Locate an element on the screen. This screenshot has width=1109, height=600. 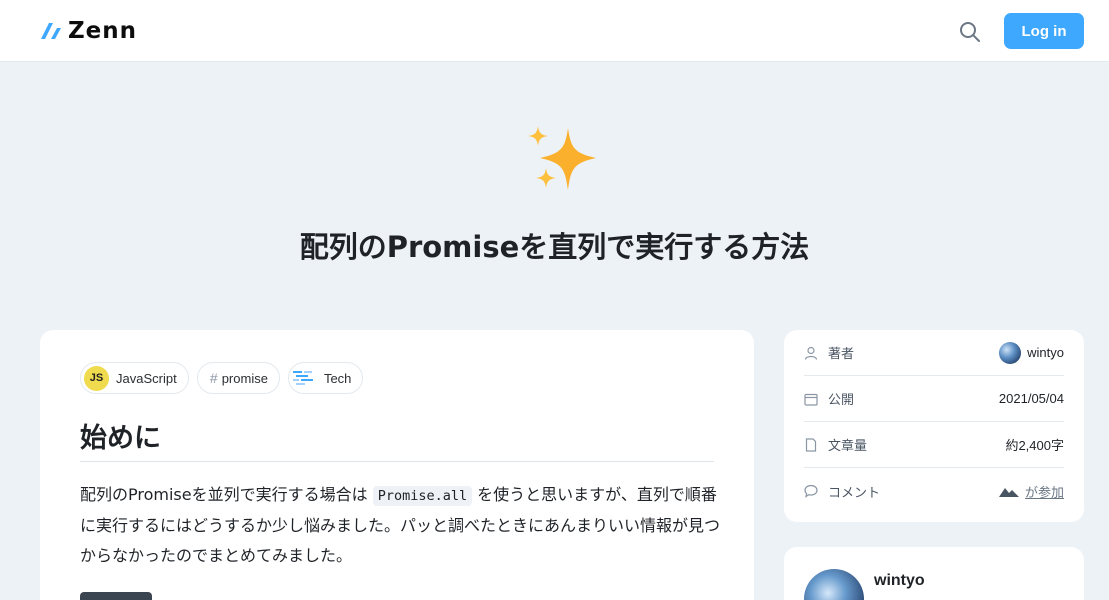
calendar-icon is located at coordinates (811, 399).